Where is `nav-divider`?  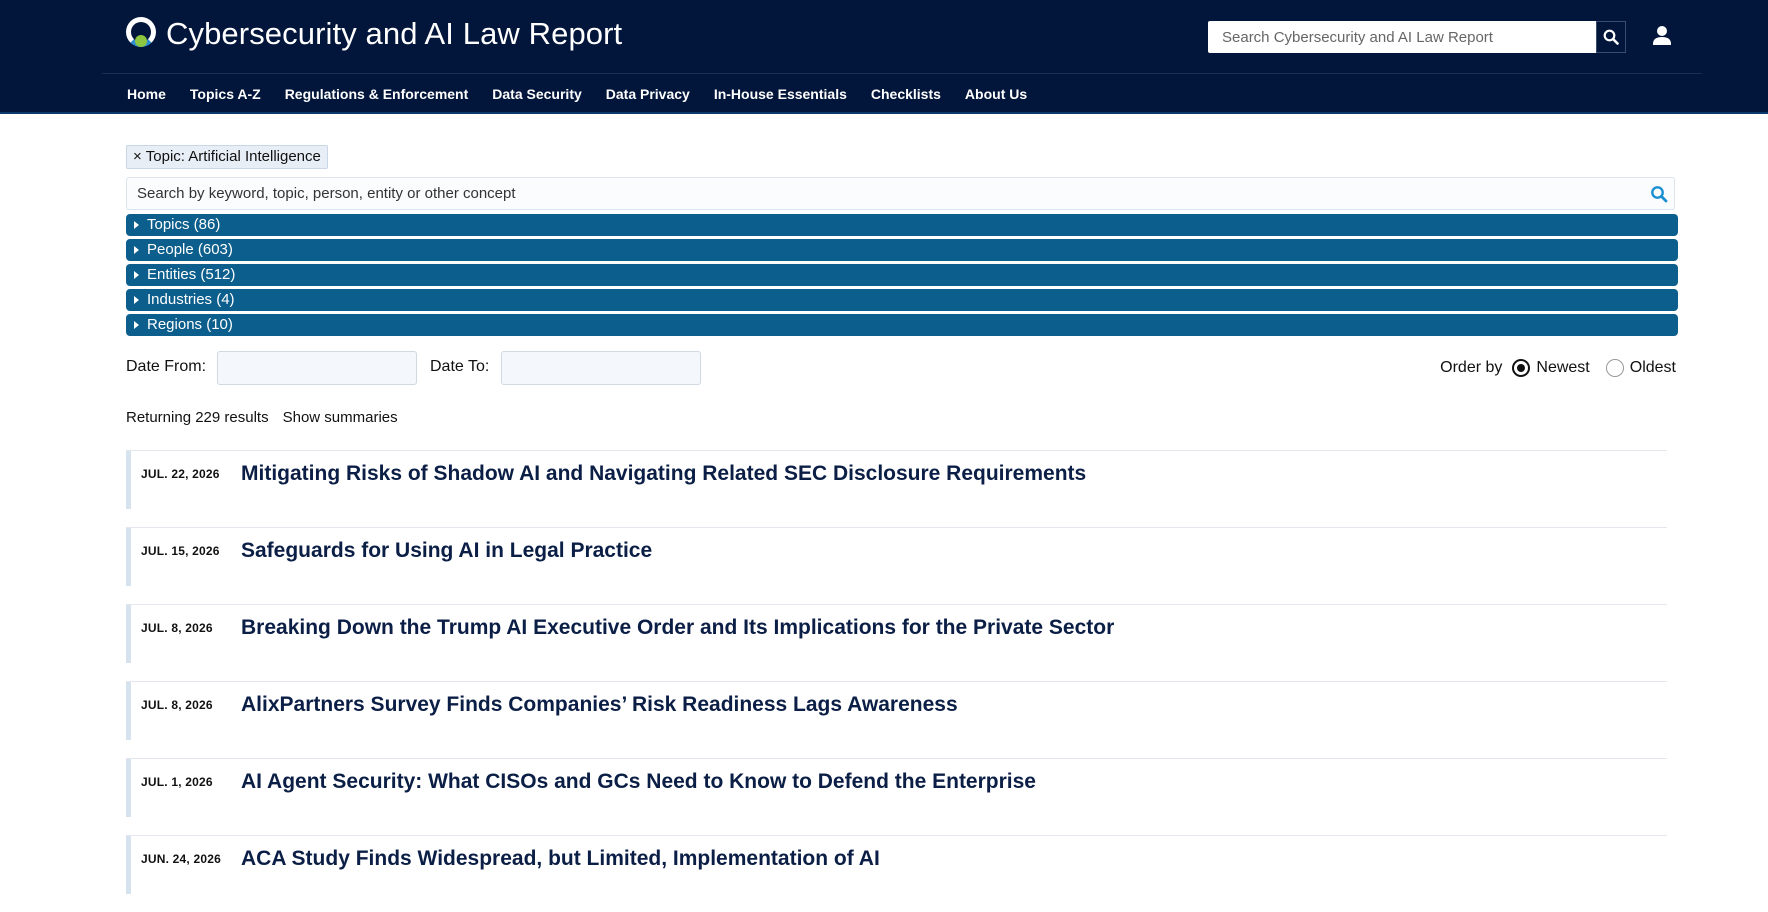
nav-divider is located at coordinates (902, 73).